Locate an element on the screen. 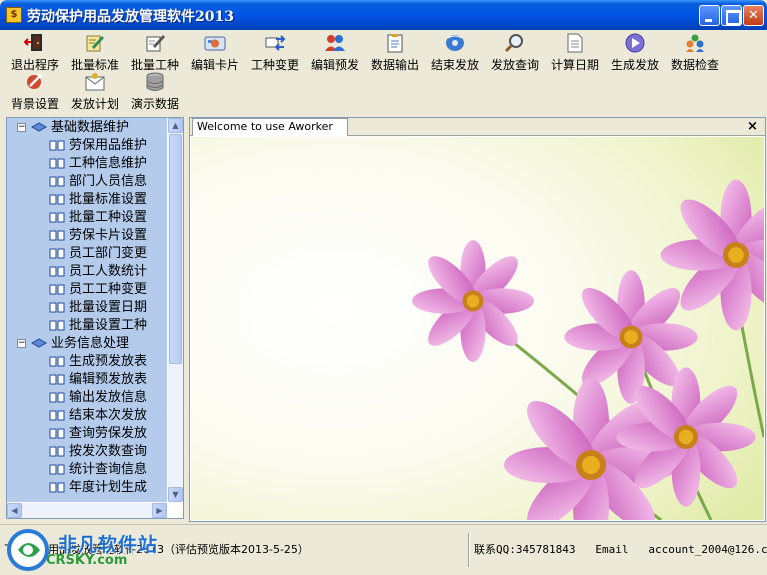 This screenshot has height=575, width=767. swap-icon is located at coordinates (275, 43).